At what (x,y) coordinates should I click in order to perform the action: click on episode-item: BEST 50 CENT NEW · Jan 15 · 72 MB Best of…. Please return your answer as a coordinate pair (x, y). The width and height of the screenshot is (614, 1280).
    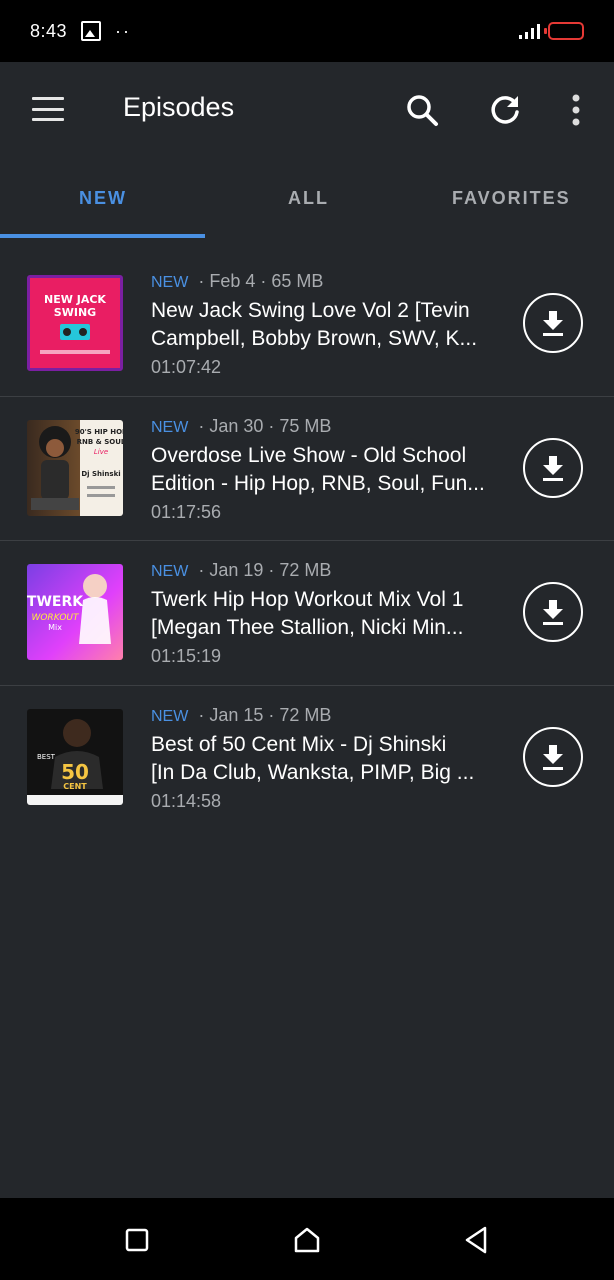
    Looking at the image, I should click on (307, 758).